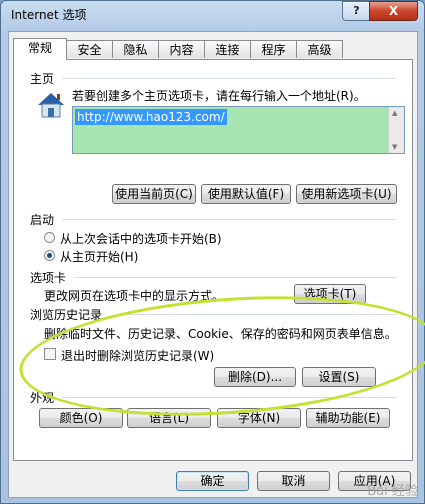 The image size is (425, 504). I want to click on history-divider, so click(257, 314).